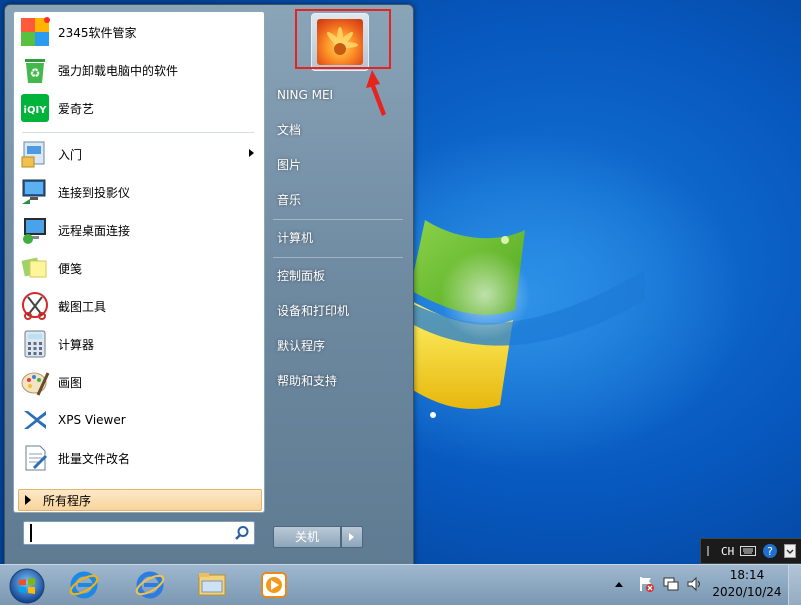  Describe the element at coordinates (70, 382) in the screenshot. I see `recent-item-label: 画图` at that location.